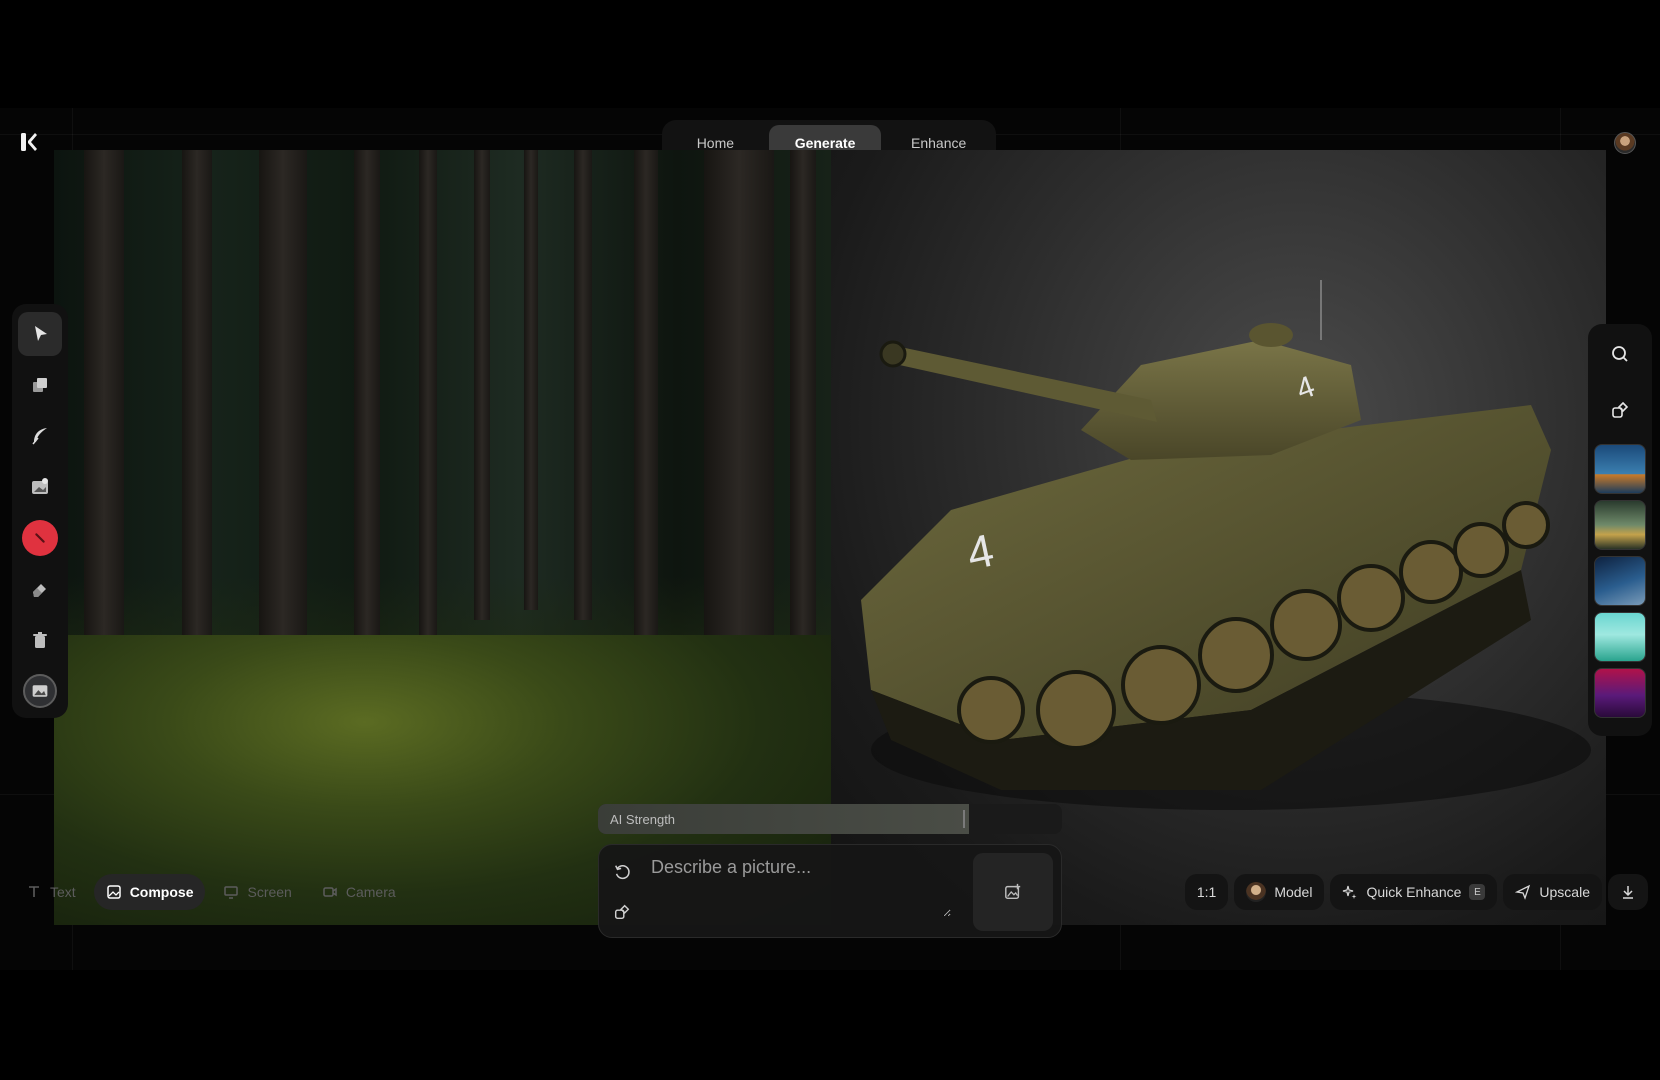 The image size is (1660, 1080). What do you see at coordinates (1523, 892) in the screenshot?
I see `send-icon` at bounding box center [1523, 892].